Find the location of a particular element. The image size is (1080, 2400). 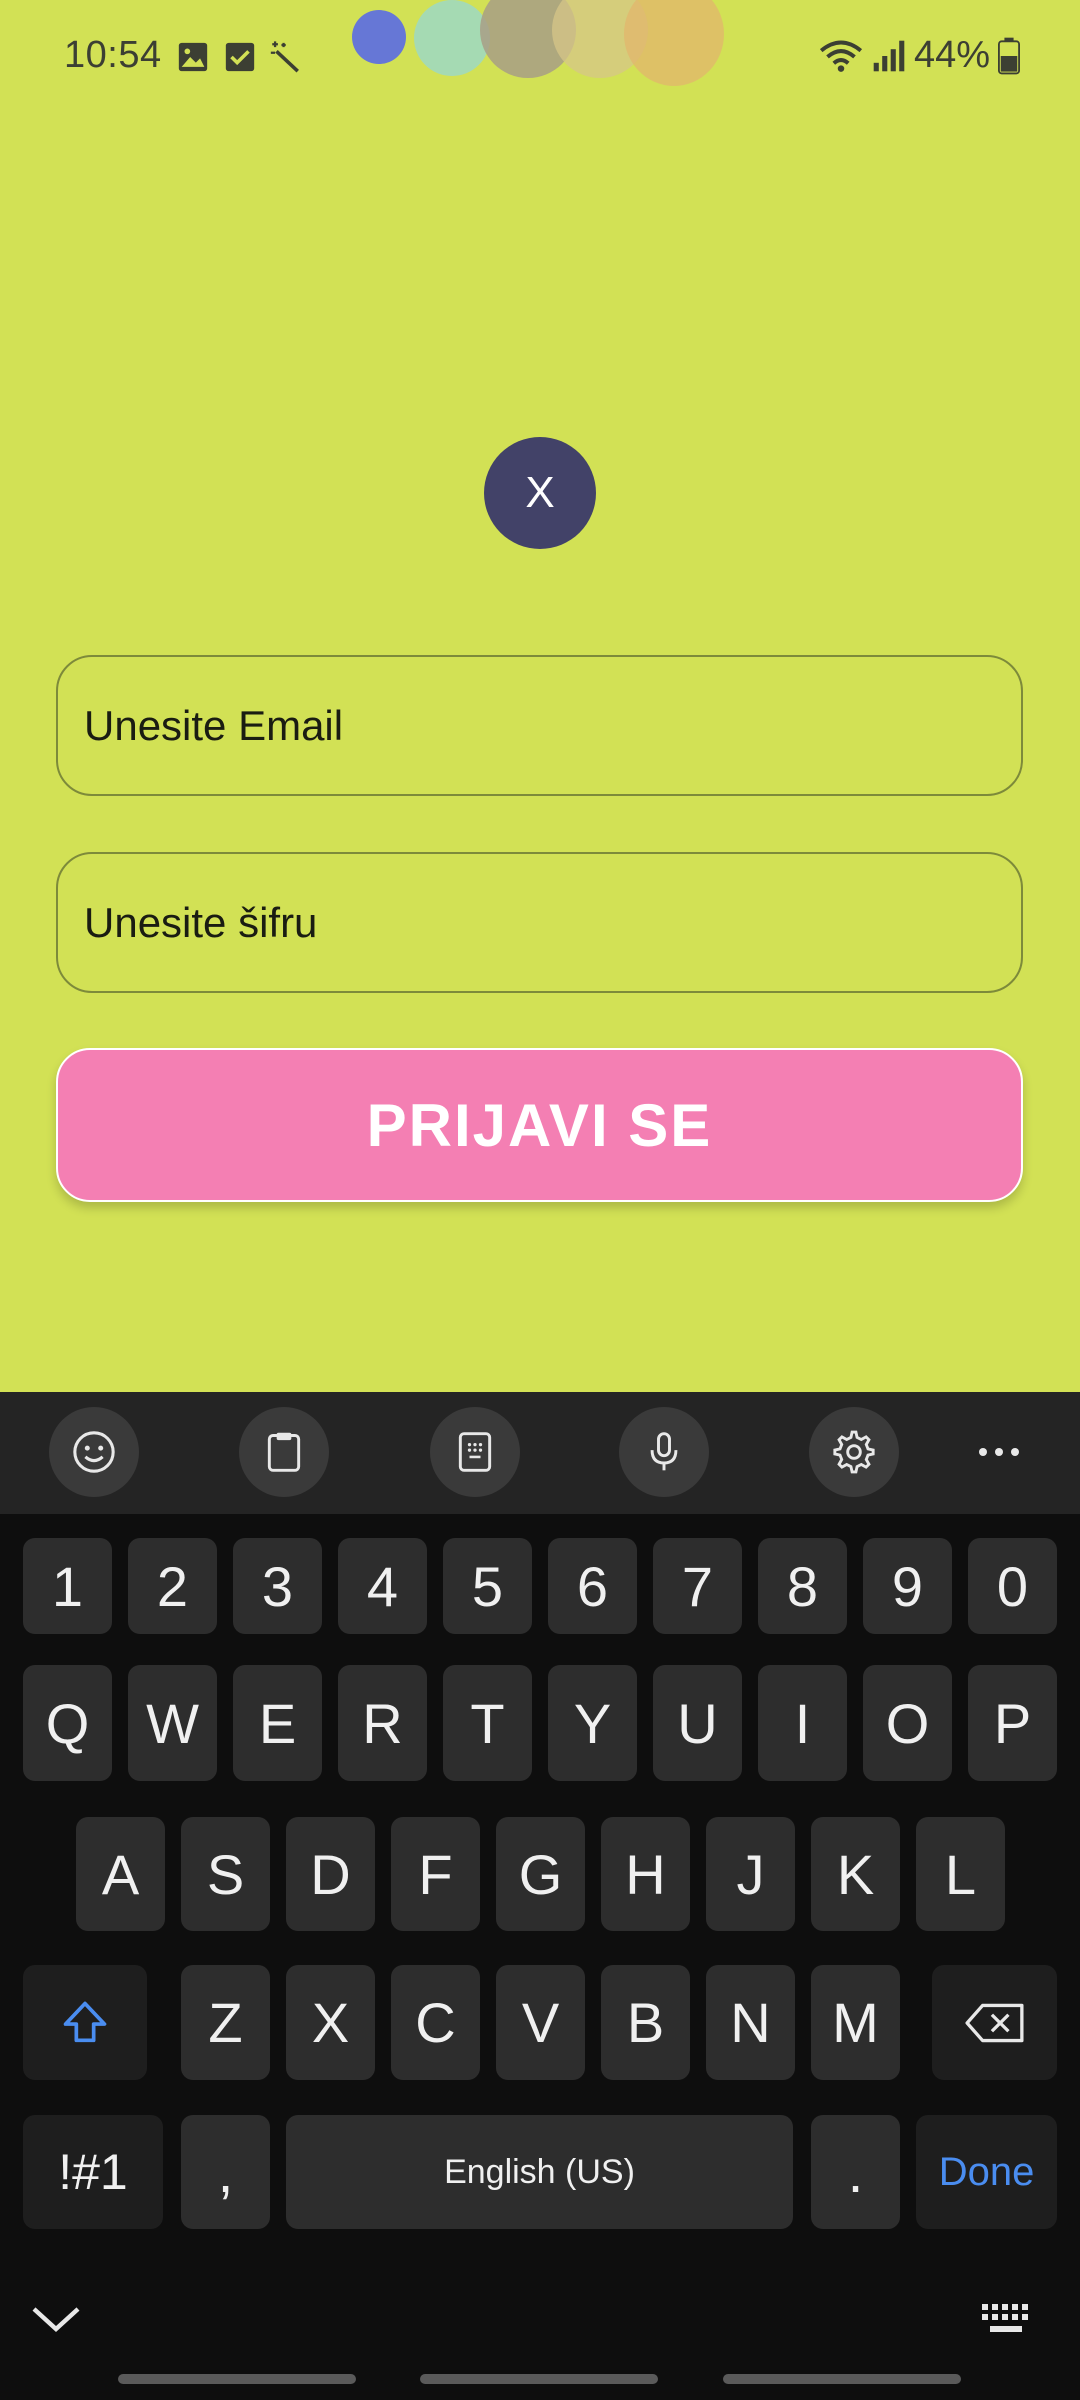

microphone-button is located at coordinates (664, 1452).